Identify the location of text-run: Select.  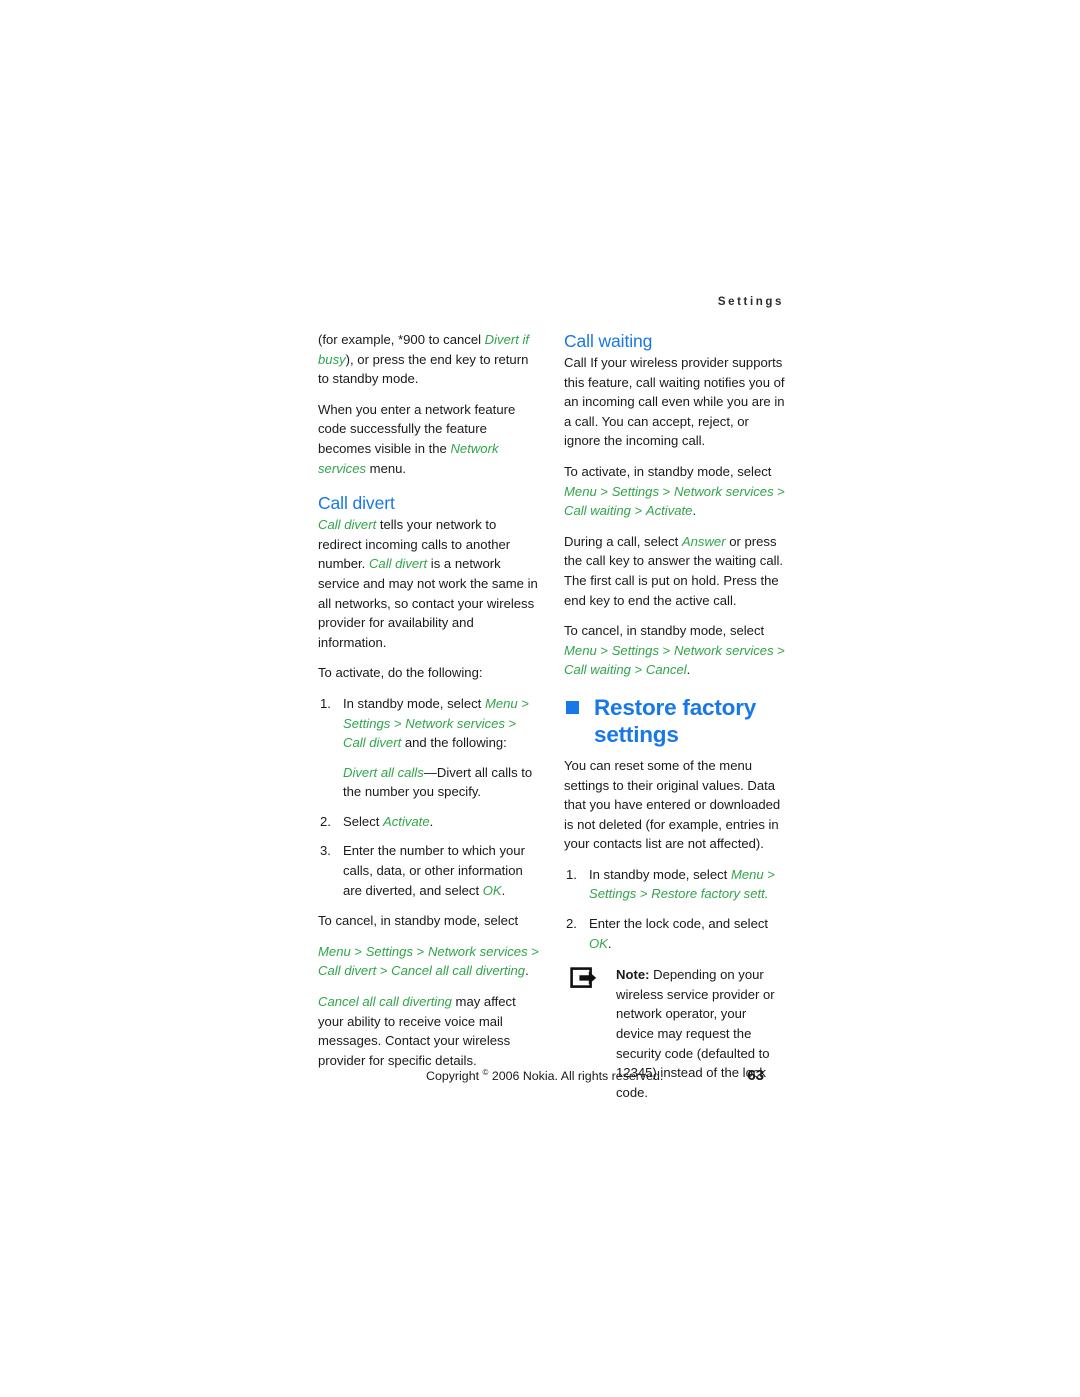
(363, 821).